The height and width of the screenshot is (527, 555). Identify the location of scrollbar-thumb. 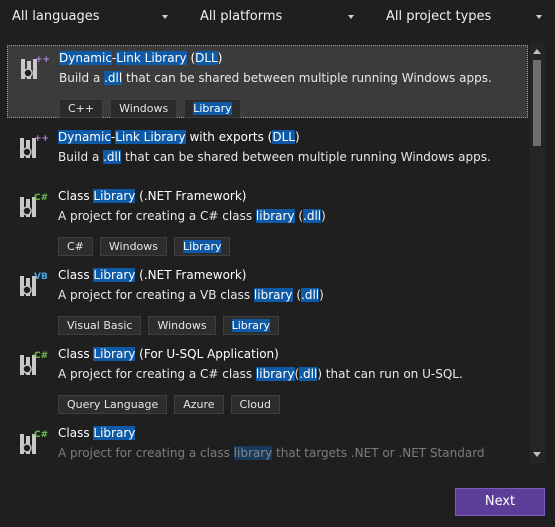
(537, 103).